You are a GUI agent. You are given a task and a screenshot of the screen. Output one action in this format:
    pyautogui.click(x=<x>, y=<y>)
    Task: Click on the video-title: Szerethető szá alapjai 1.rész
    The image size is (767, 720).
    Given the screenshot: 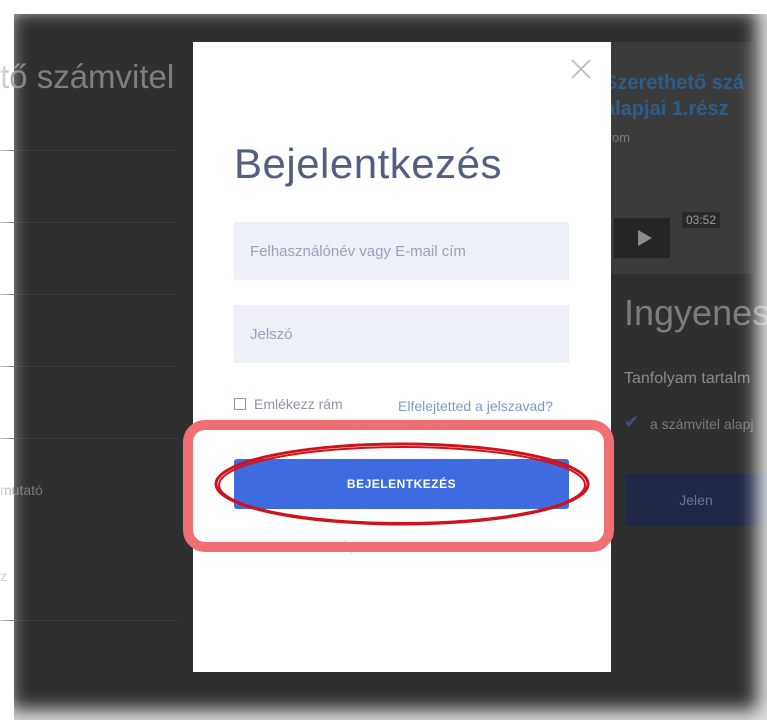 What is the action you would take?
    pyautogui.click(x=674, y=96)
    